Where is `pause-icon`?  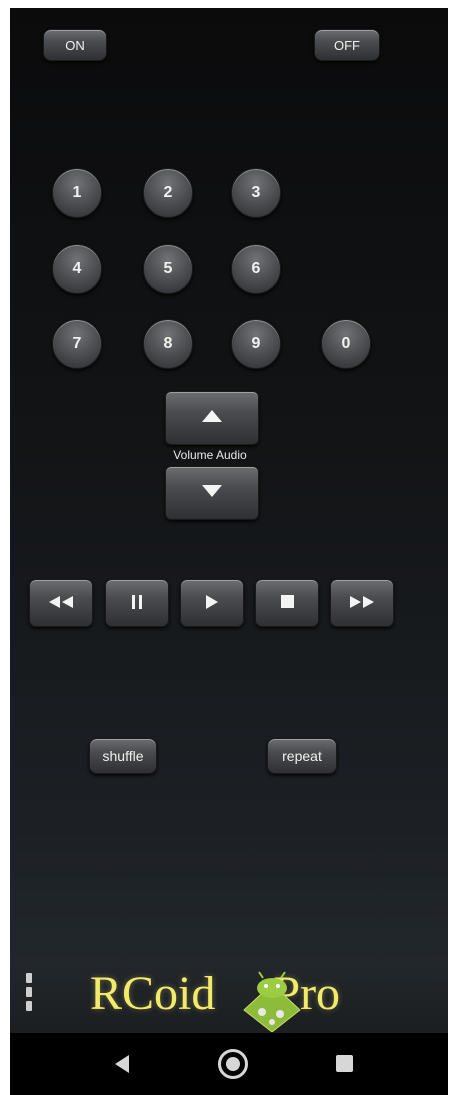
pause-icon is located at coordinates (137, 603).